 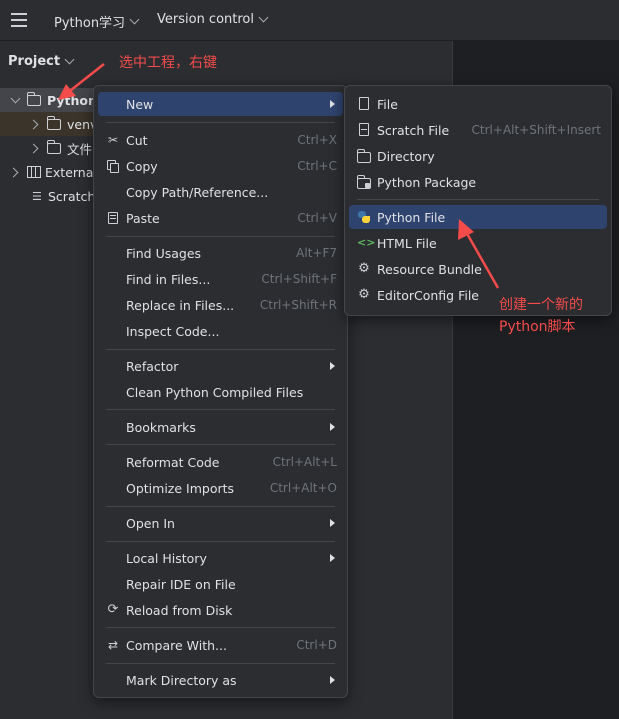 What do you see at coordinates (304, 462) in the screenshot?
I see `menu-item-shortcut: Ctrl+Alt+L` at bounding box center [304, 462].